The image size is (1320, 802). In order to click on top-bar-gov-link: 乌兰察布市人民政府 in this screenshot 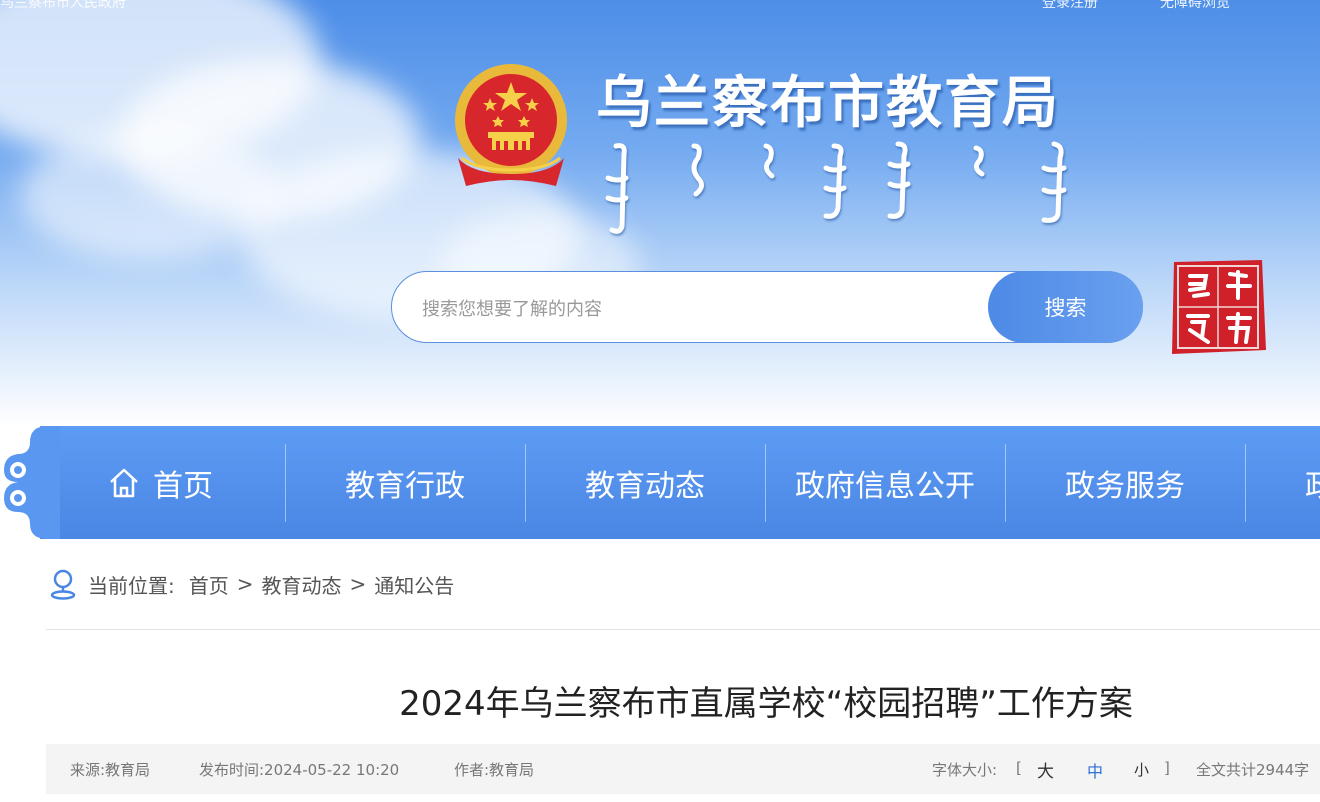, I will do `click(63, 6)`.